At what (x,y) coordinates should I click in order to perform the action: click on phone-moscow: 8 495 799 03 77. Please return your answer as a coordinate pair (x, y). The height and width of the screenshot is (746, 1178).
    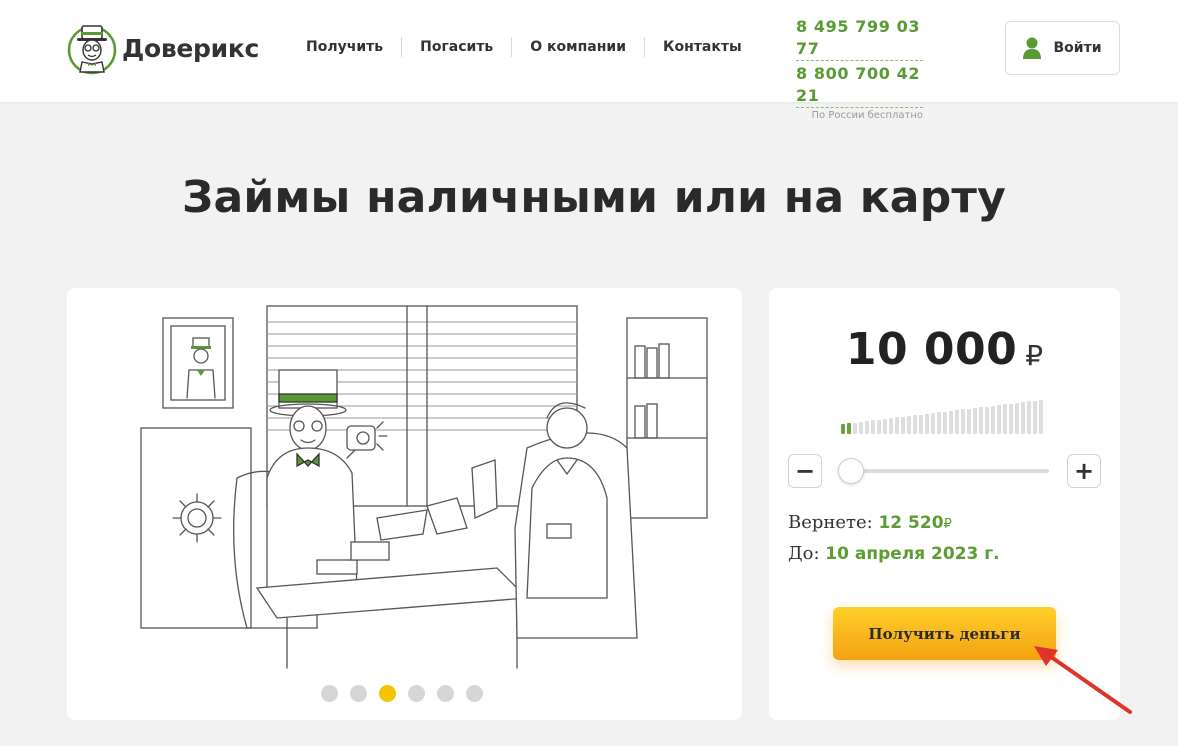
    Looking at the image, I should click on (859, 38).